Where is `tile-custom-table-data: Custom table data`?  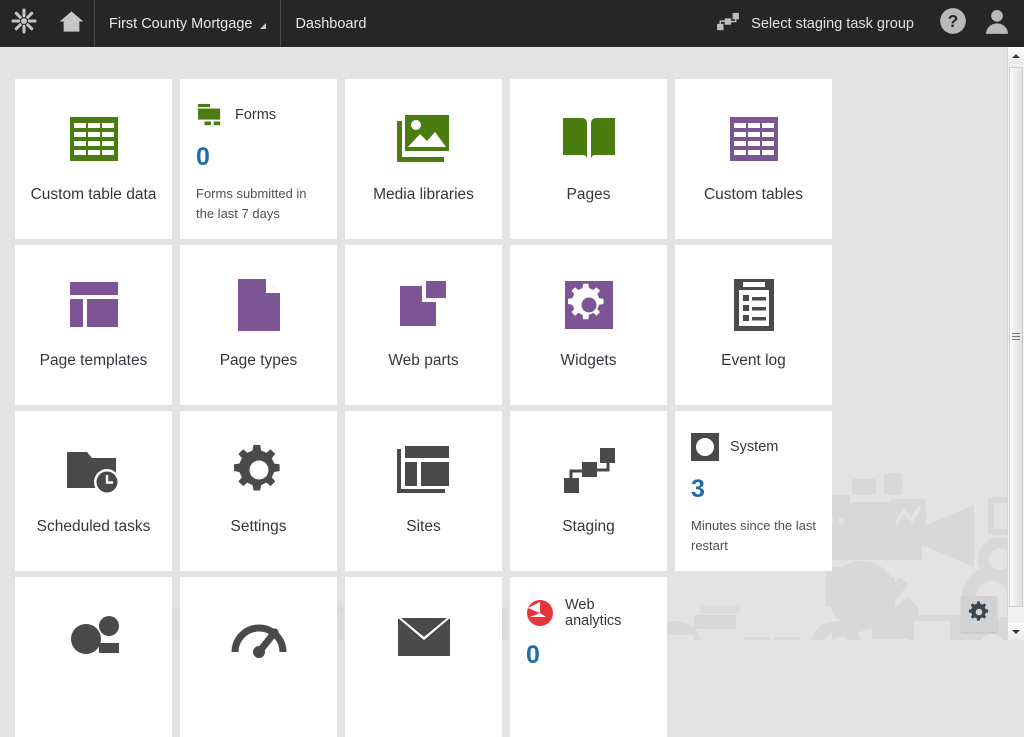 tile-custom-table-data: Custom table data is located at coordinates (93, 159).